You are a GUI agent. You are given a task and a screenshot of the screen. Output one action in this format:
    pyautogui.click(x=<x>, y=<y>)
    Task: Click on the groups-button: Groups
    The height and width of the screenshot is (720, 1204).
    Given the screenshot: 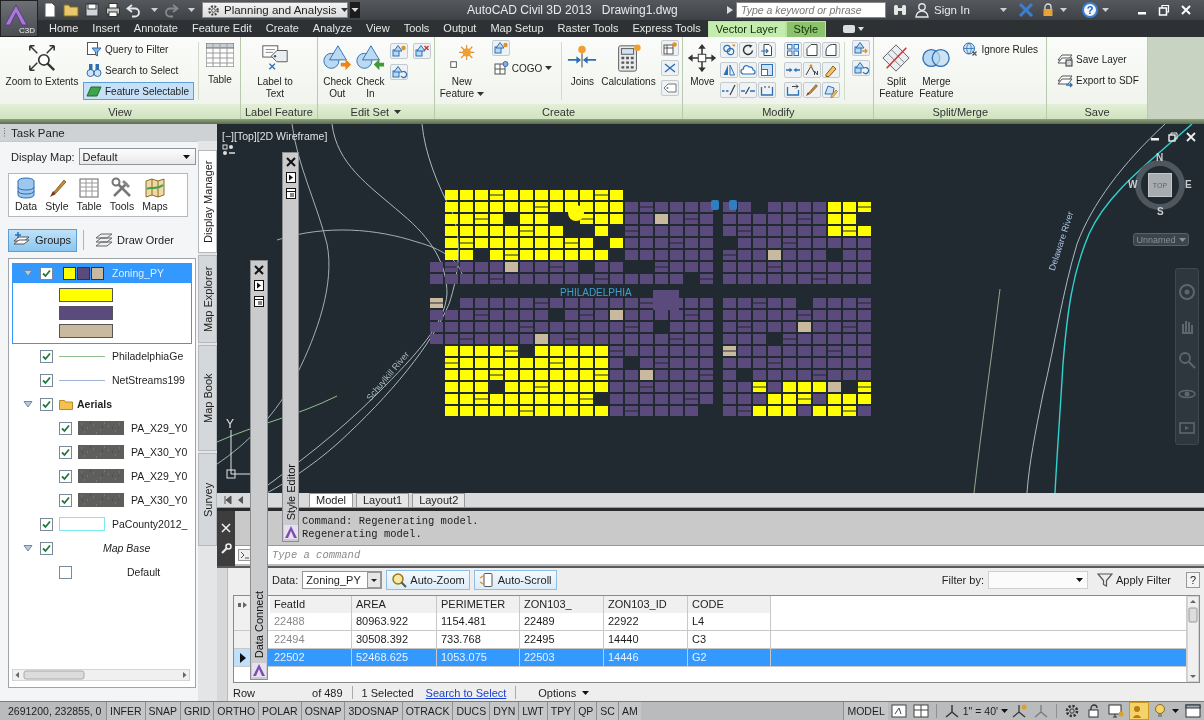 What is the action you would take?
    pyautogui.click(x=43, y=240)
    